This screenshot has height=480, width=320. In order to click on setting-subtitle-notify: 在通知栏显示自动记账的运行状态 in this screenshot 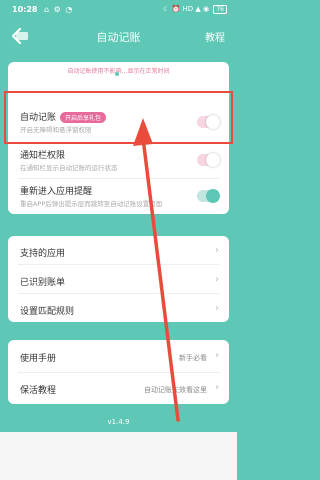, I will do `click(69, 168)`.